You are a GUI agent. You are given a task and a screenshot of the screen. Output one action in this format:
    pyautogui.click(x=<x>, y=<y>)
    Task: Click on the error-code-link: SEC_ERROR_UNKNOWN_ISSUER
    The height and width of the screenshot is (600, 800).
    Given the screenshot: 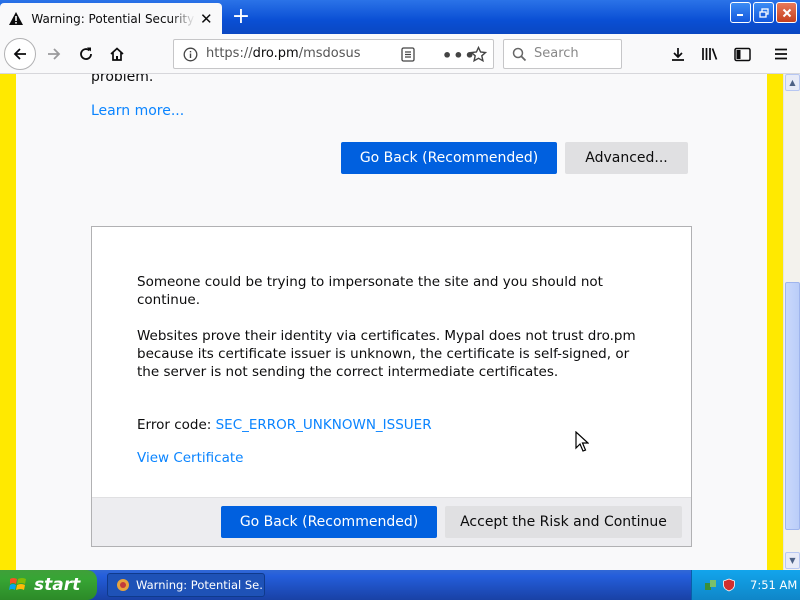 What is the action you would take?
    pyautogui.click(x=324, y=425)
    